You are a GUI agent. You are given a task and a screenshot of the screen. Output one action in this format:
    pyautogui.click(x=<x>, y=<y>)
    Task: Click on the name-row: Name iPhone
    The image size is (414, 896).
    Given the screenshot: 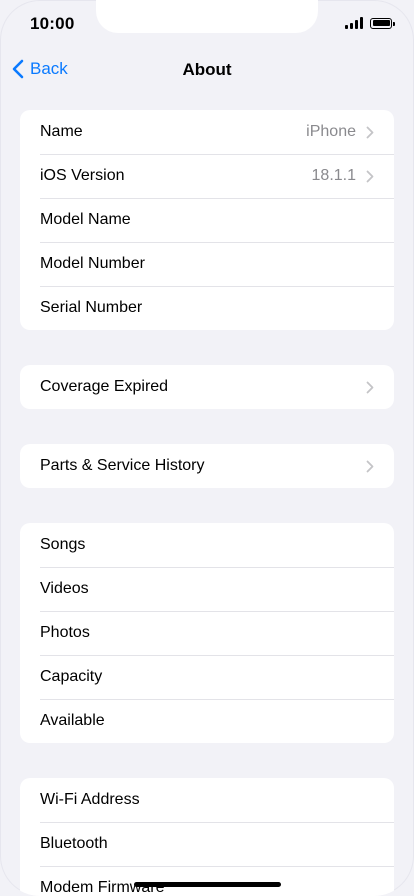 What is the action you would take?
    pyautogui.click(x=207, y=132)
    